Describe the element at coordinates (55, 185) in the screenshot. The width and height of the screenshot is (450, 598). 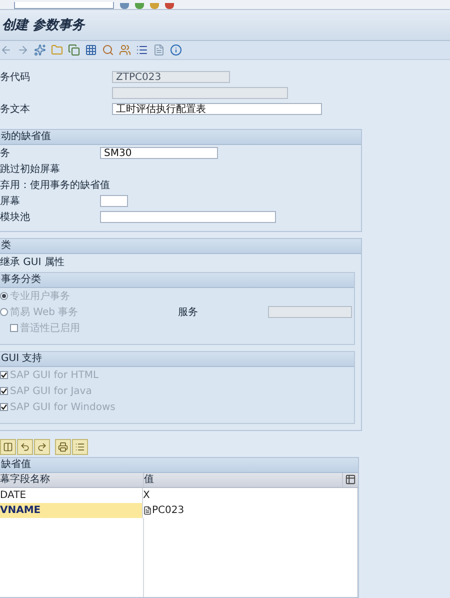
I see `option-label: 弃用：使用事务的缺省值` at that location.